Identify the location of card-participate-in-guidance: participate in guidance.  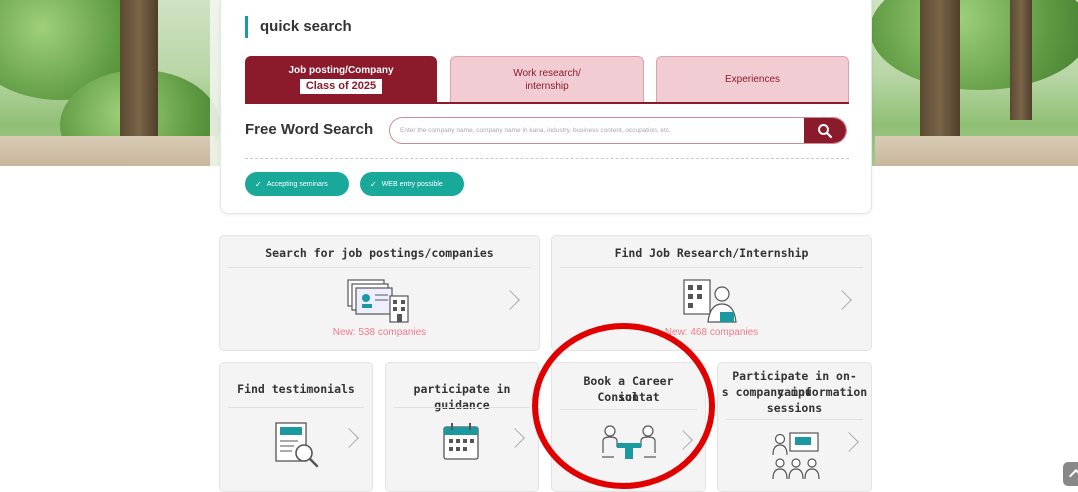
(462, 427).